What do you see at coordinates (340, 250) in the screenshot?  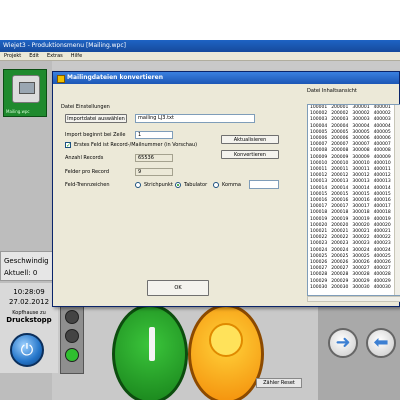 I see `table-cell: 200024` at bounding box center [340, 250].